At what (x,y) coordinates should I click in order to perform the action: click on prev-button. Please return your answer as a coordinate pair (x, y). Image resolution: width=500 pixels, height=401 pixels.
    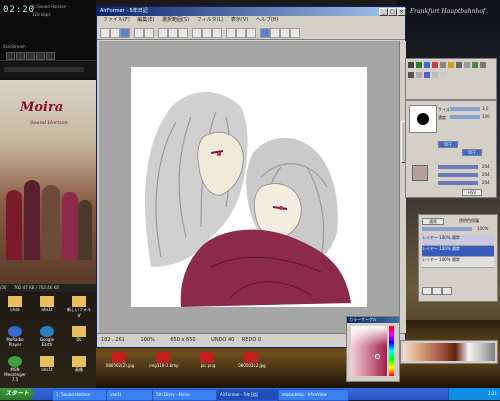
    Looking at the image, I should click on (10, 56).